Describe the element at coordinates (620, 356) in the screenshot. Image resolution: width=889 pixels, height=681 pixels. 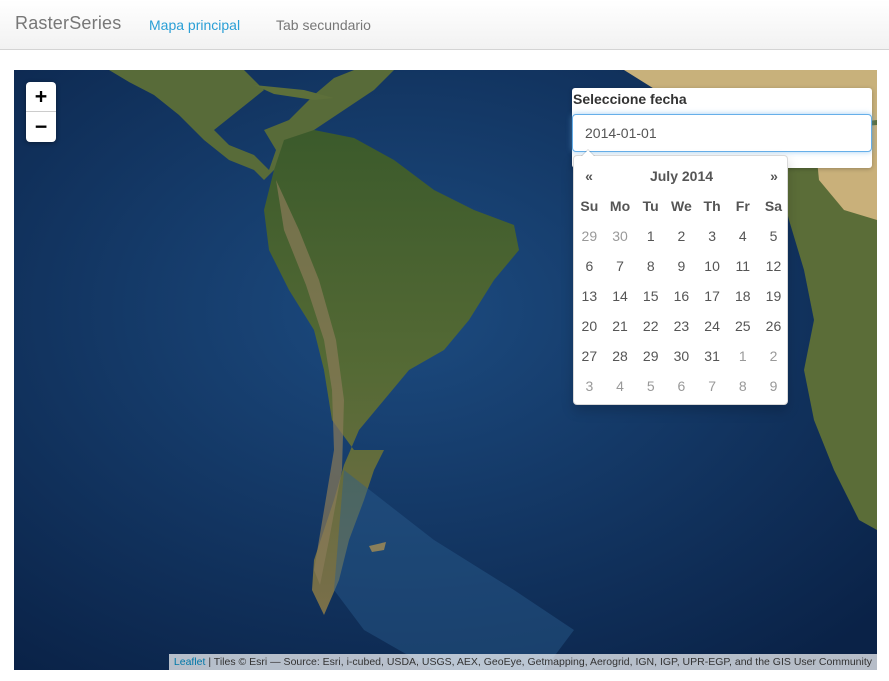
I see `day-cell: 28` at that location.